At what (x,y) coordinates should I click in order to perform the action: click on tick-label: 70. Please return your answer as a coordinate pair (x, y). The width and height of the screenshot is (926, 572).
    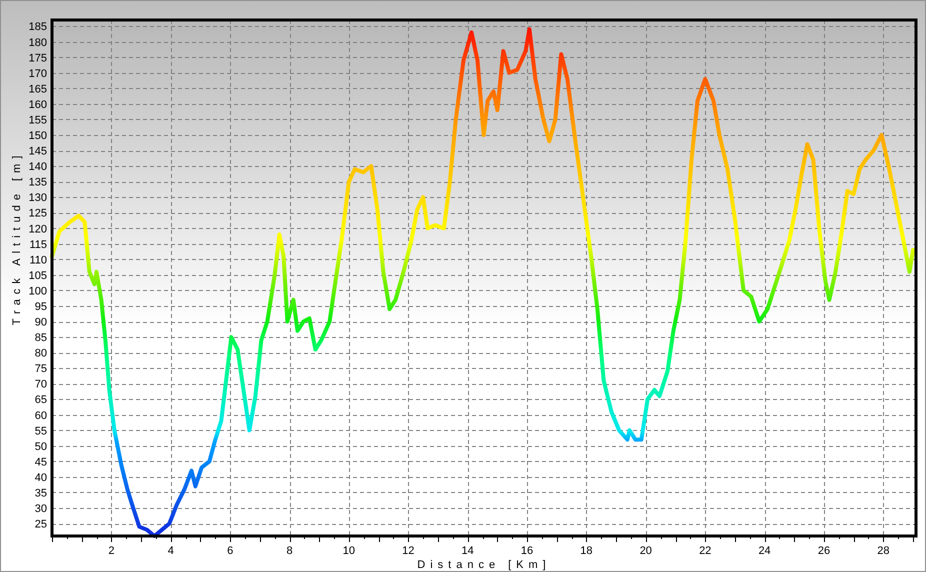
    Looking at the image, I should click on (40, 384).